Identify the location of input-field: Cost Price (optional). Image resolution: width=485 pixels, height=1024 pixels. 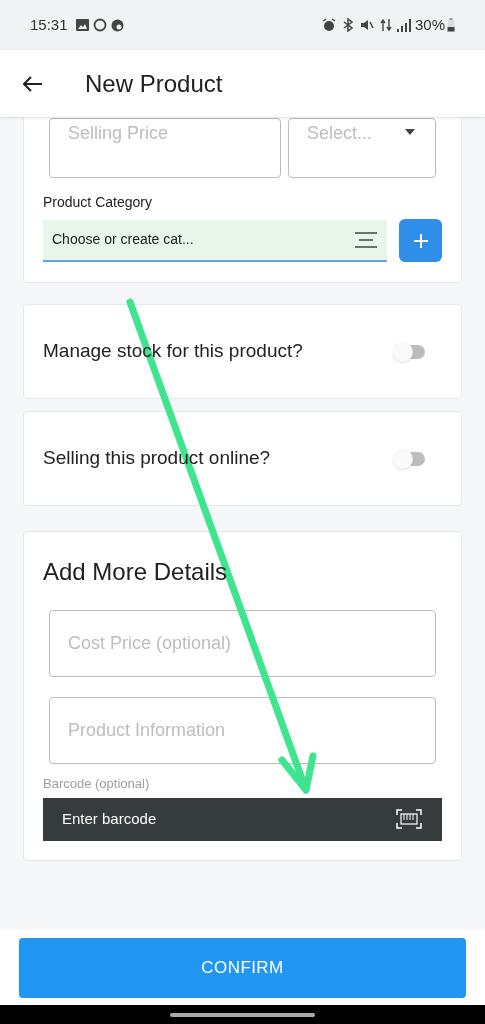
(242, 643).